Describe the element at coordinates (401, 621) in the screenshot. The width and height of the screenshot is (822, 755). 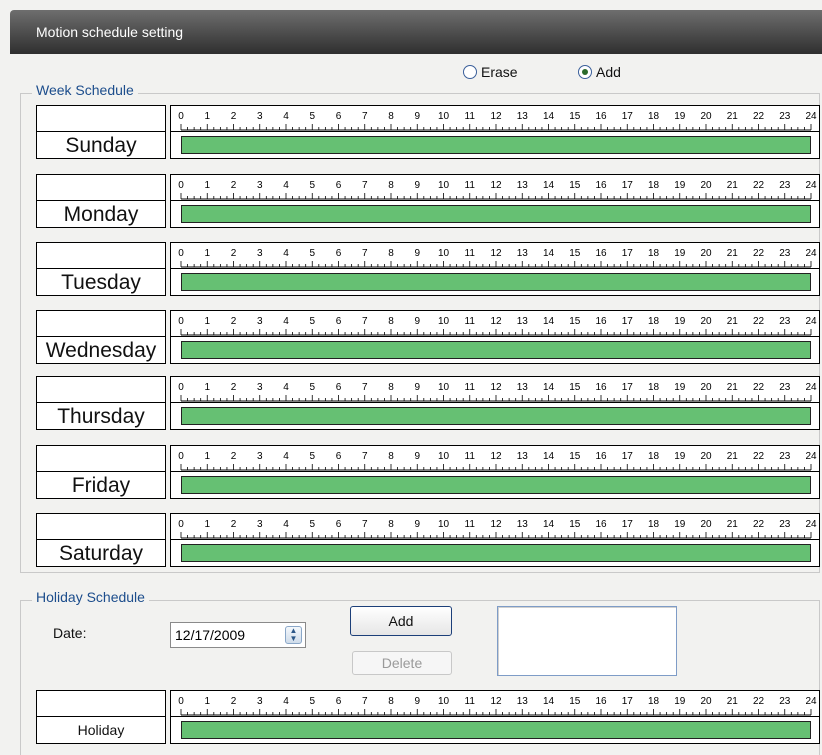
I see `holiday-add-button: Add` at that location.